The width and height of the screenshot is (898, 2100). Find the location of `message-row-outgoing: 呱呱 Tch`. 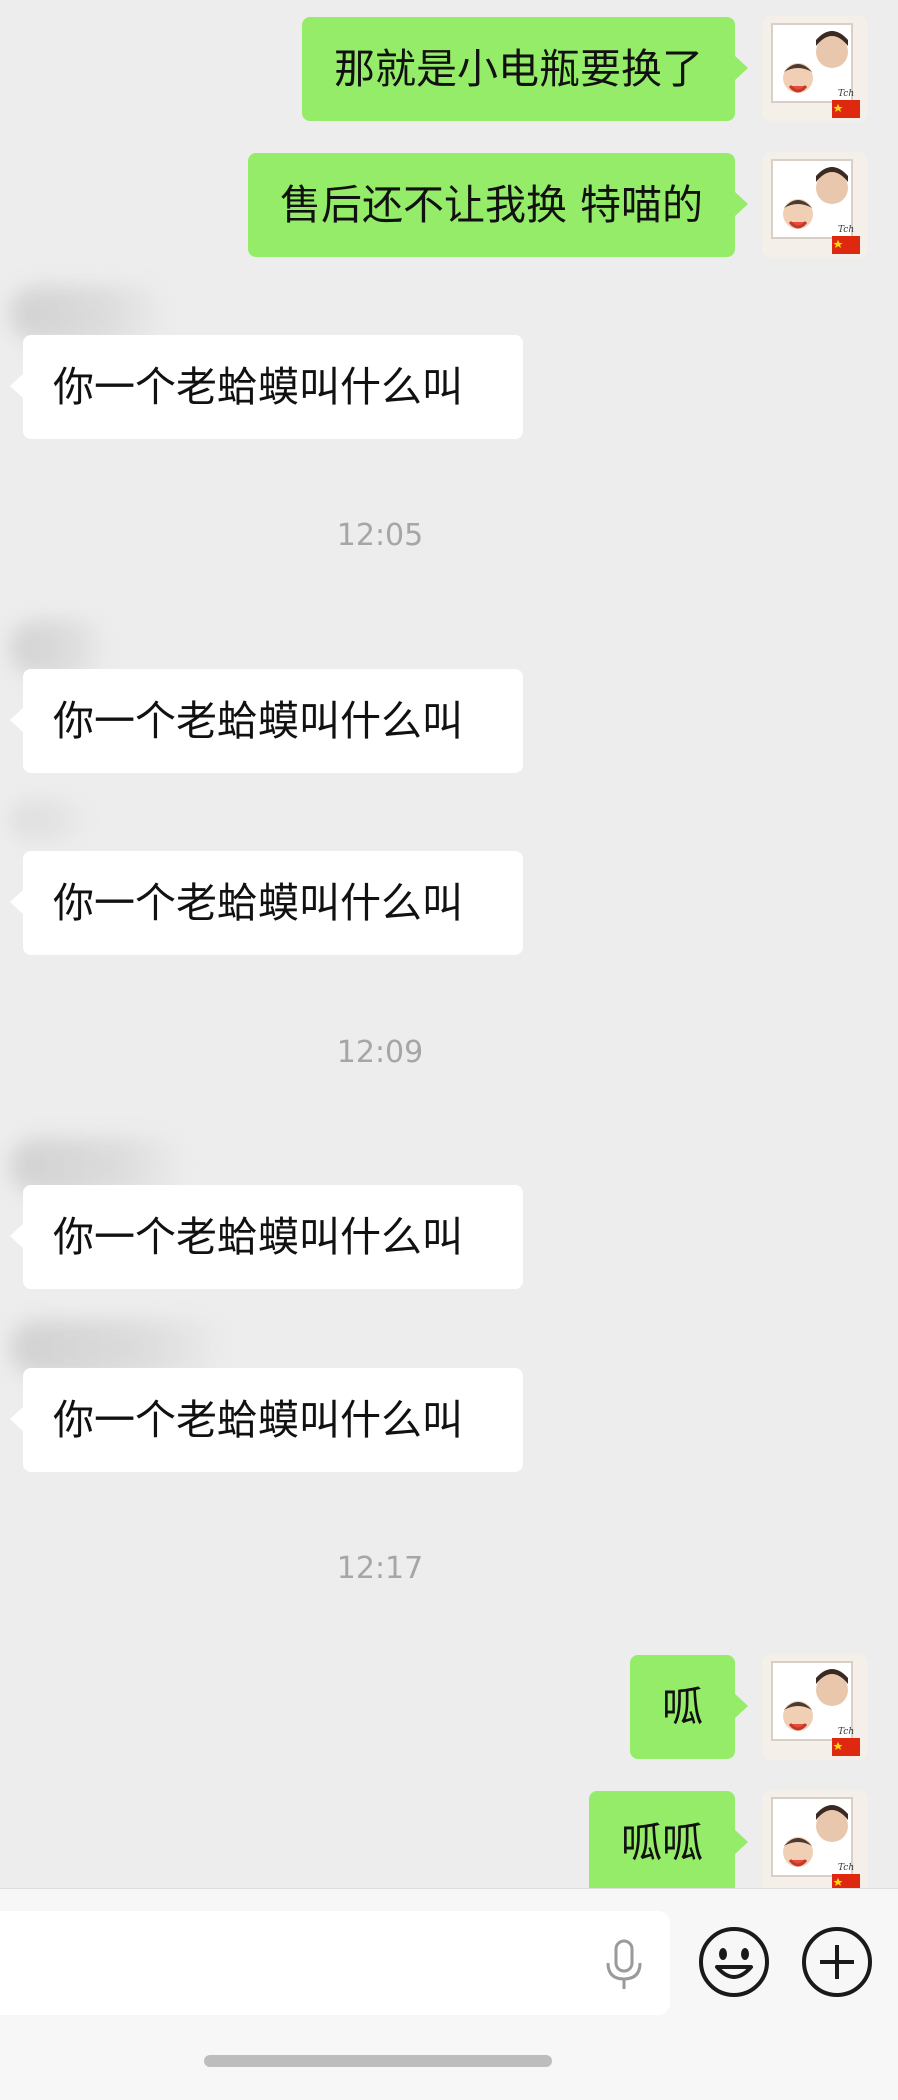

message-row-outgoing: 呱呱 Tch is located at coordinates (449, 1839).